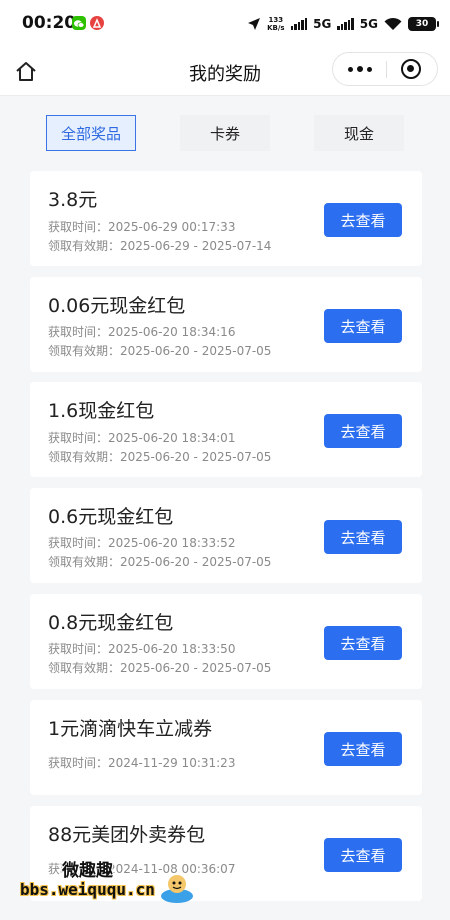 This screenshot has height=920, width=450. I want to click on net-speed: 133 KB/s, so click(276, 24).